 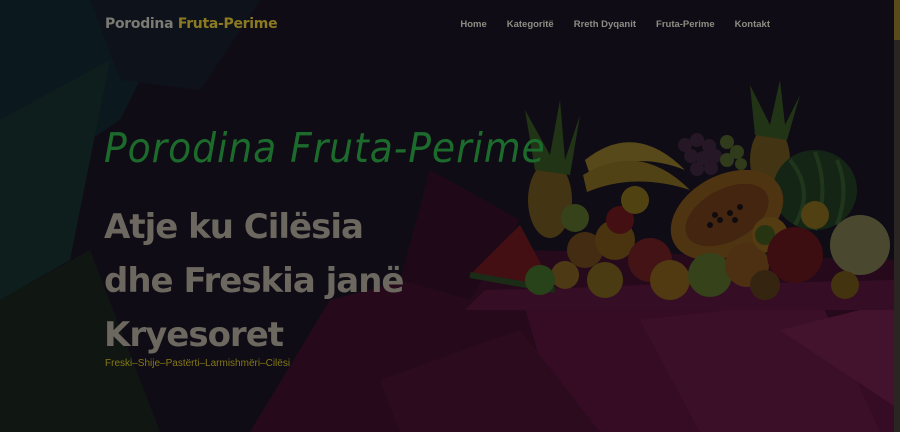 I want to click on nav-fruta-perime: Fruta-Perime, so click(x=685, y=24).